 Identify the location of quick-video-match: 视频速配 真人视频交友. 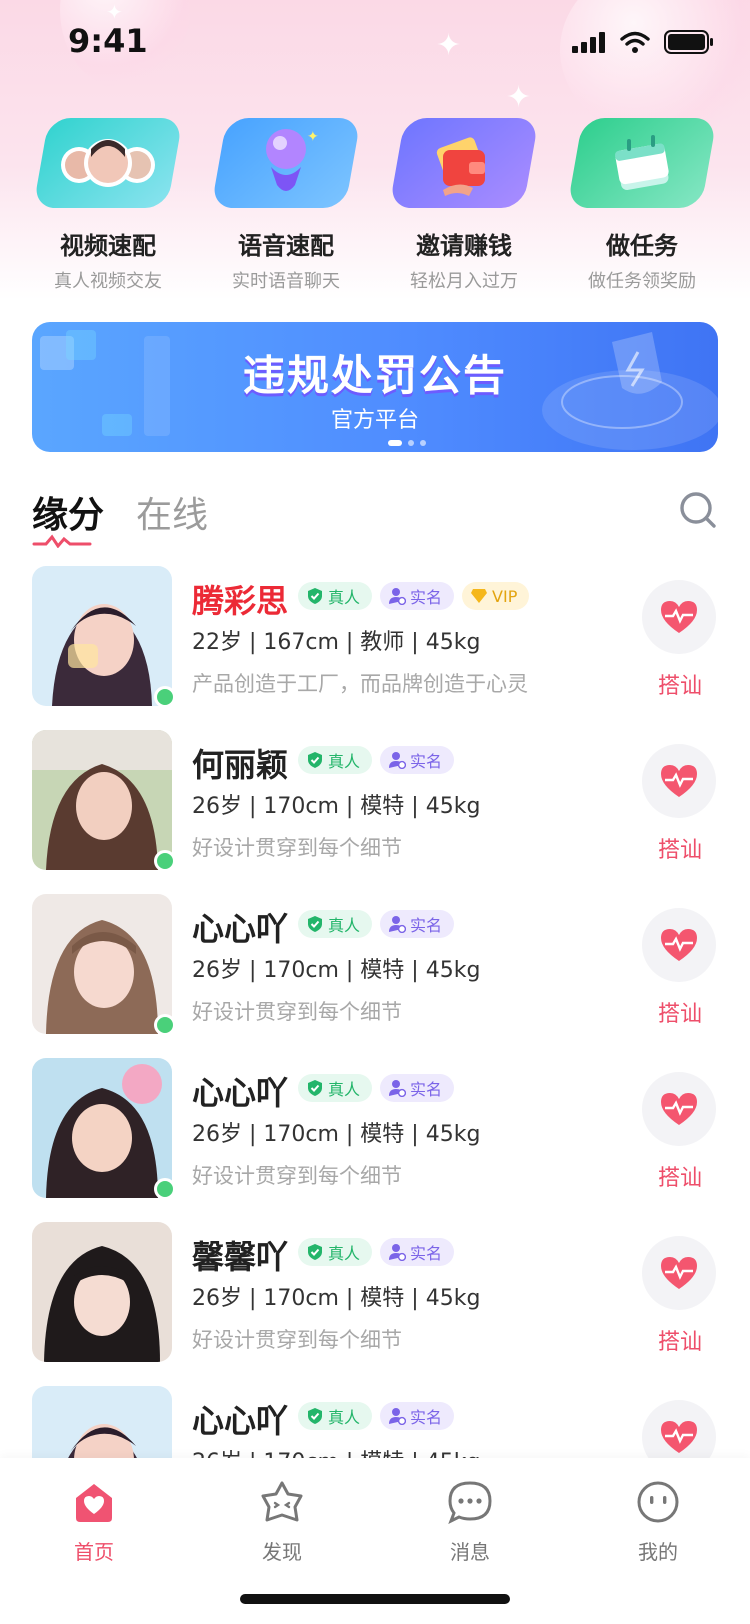
(108, 205).